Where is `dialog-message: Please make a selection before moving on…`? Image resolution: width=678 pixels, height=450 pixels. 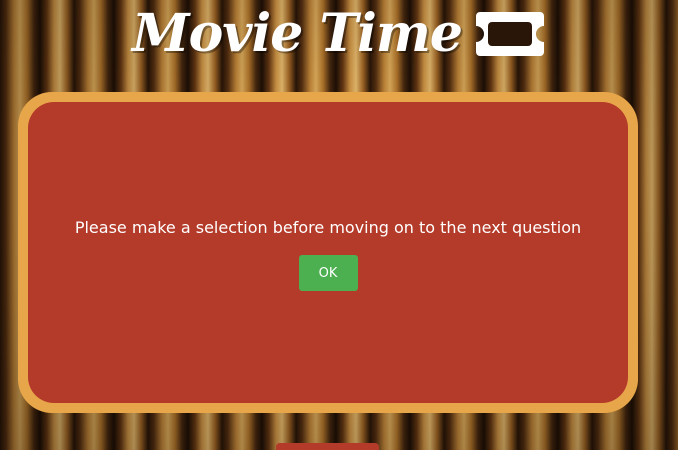 dialog-message: Please make a selection before moving on… is located at coordinates (328, 227).